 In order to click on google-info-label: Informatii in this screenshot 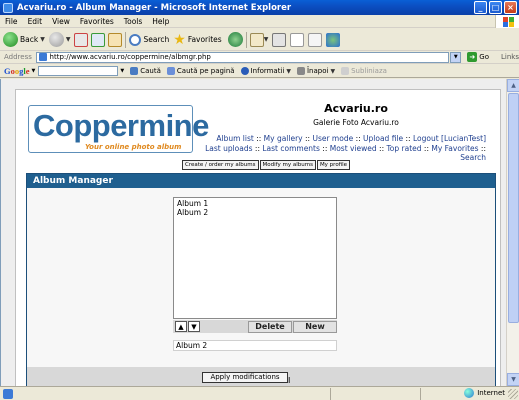, I will do `click(267, 71)`.